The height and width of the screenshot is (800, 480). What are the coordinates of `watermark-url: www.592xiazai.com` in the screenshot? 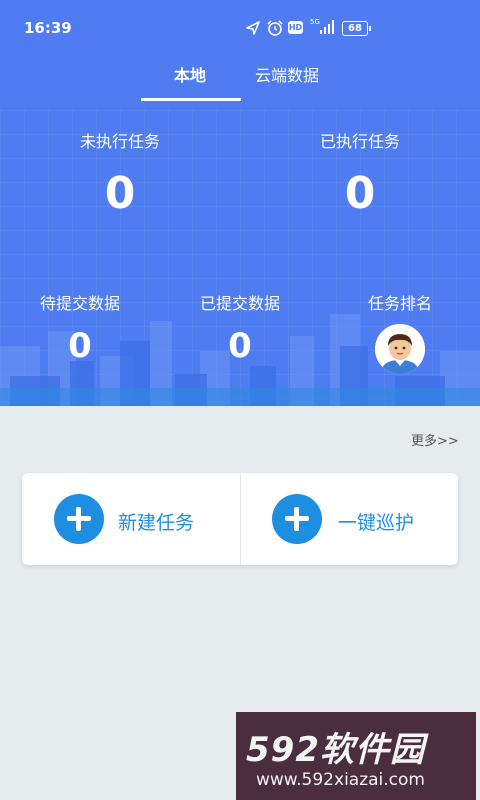 It's located at (340, 780).